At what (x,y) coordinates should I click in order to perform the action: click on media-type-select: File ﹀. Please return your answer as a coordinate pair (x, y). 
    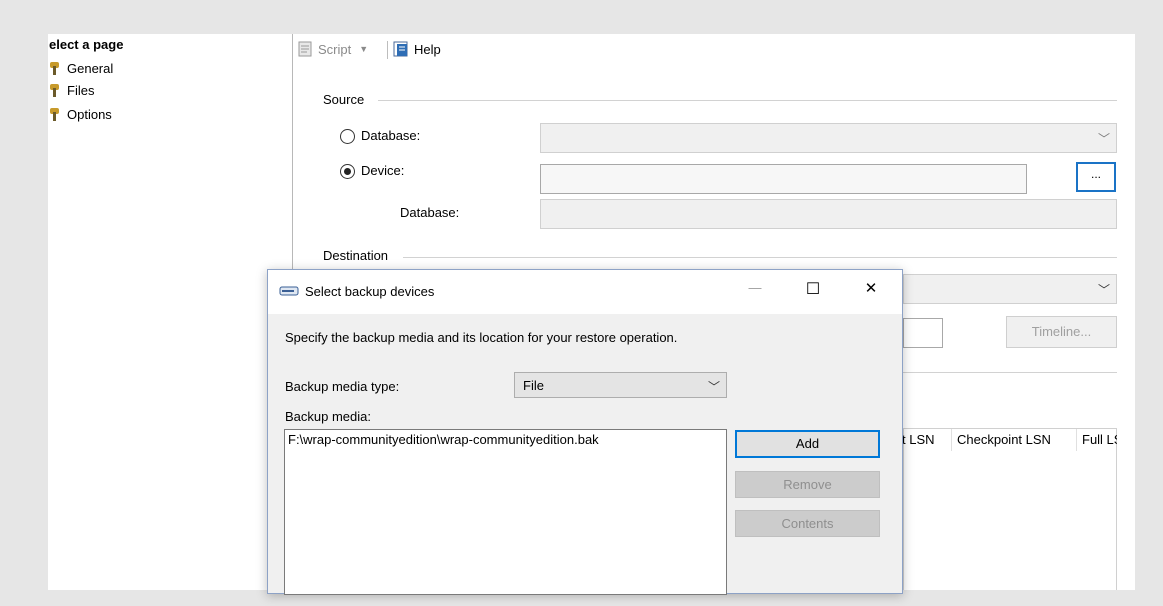
    Looking at the image, I should click on (620, 385).